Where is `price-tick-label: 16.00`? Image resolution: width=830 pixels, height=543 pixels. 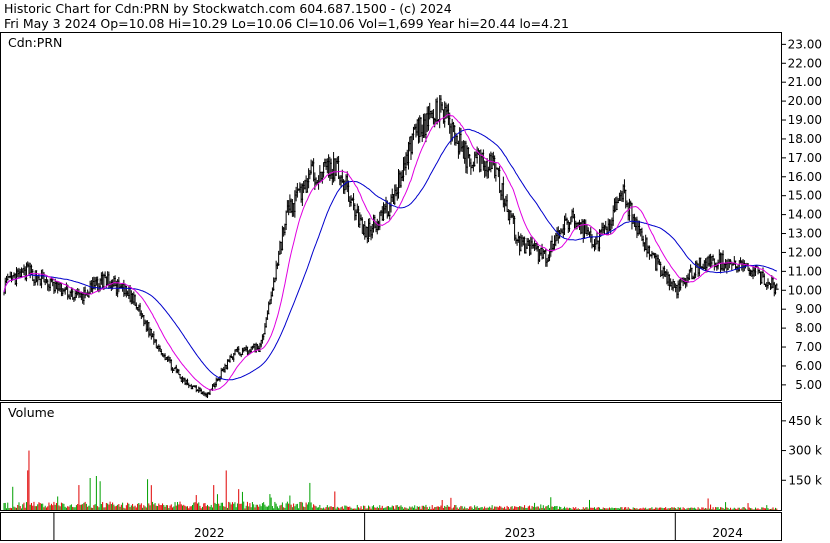
price-tick-label: 16.00 is located at coordinates (805, 177).